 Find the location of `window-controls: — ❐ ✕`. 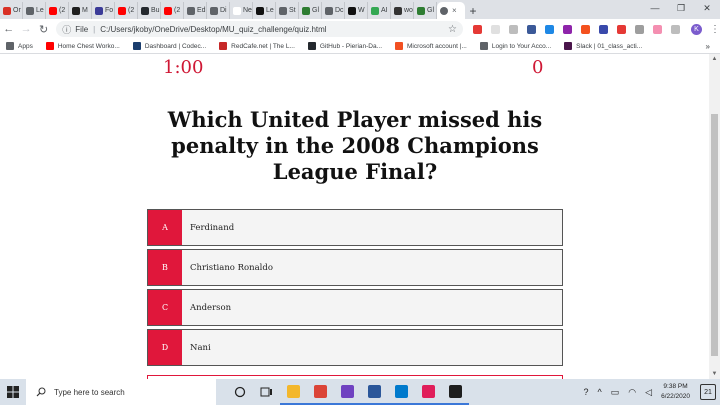

window-controls: — ❐ ✕ is located at coordinates (681, 8).